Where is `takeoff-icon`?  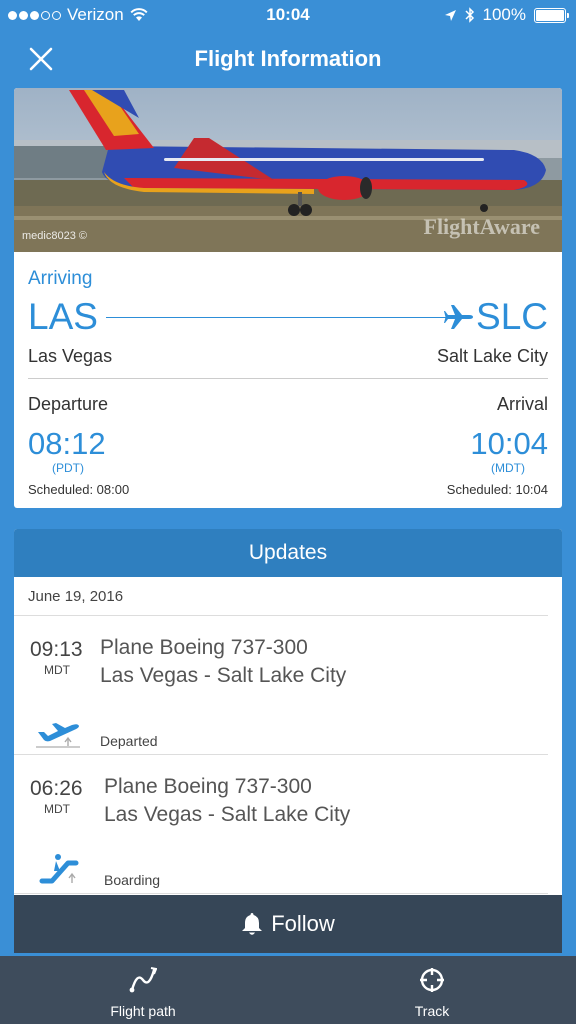
takeoff-icon is located at coordinates (58, 735).